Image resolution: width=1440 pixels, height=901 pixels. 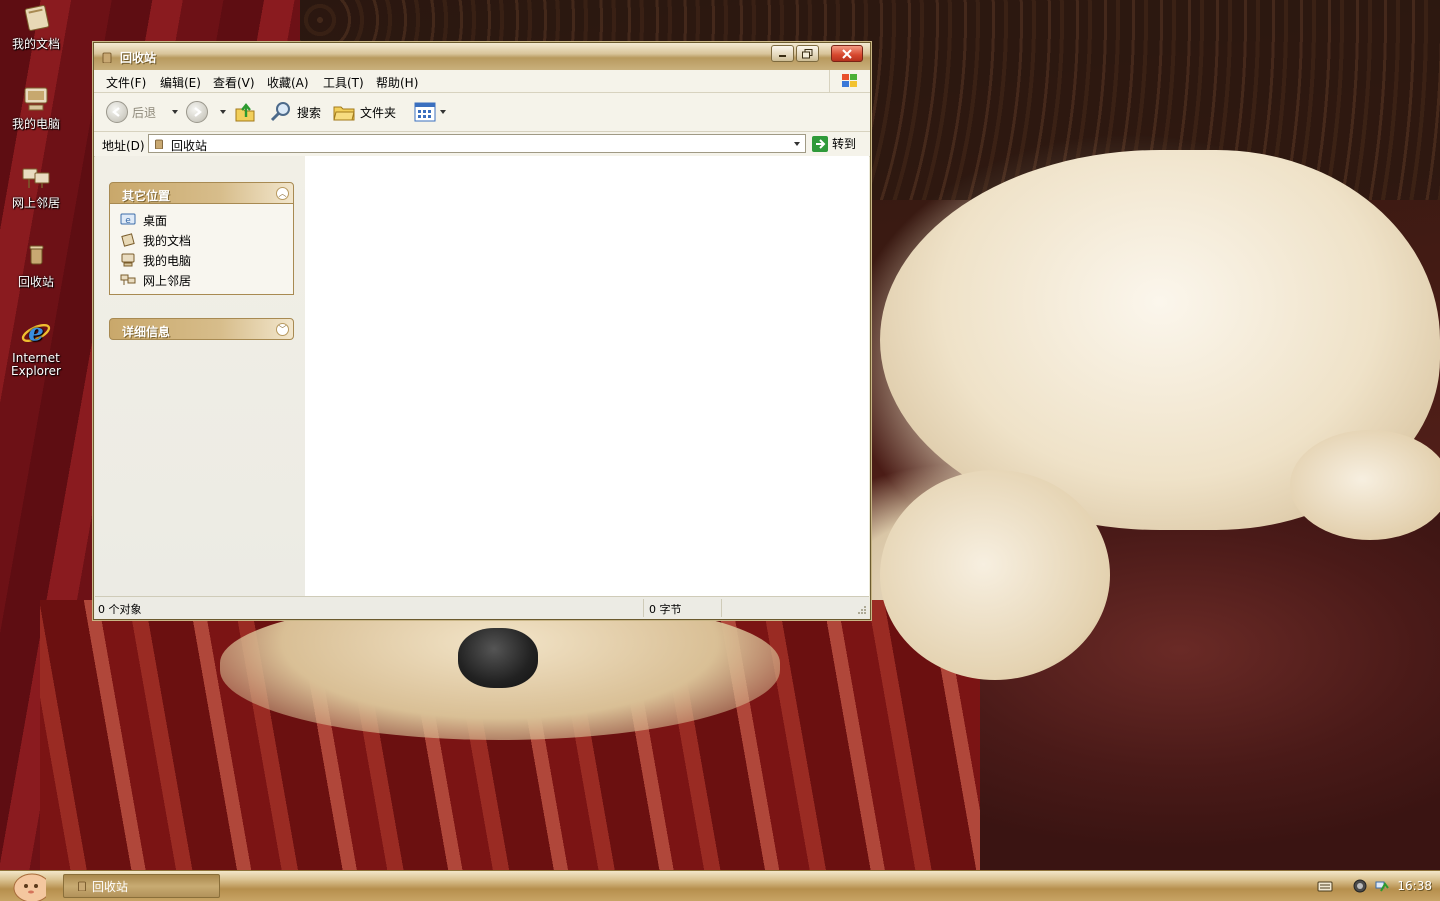 What do you see at coordinates (309, 112) in the screenshot?
I see `search-label: 搜索` at bounding box center [309, 112].